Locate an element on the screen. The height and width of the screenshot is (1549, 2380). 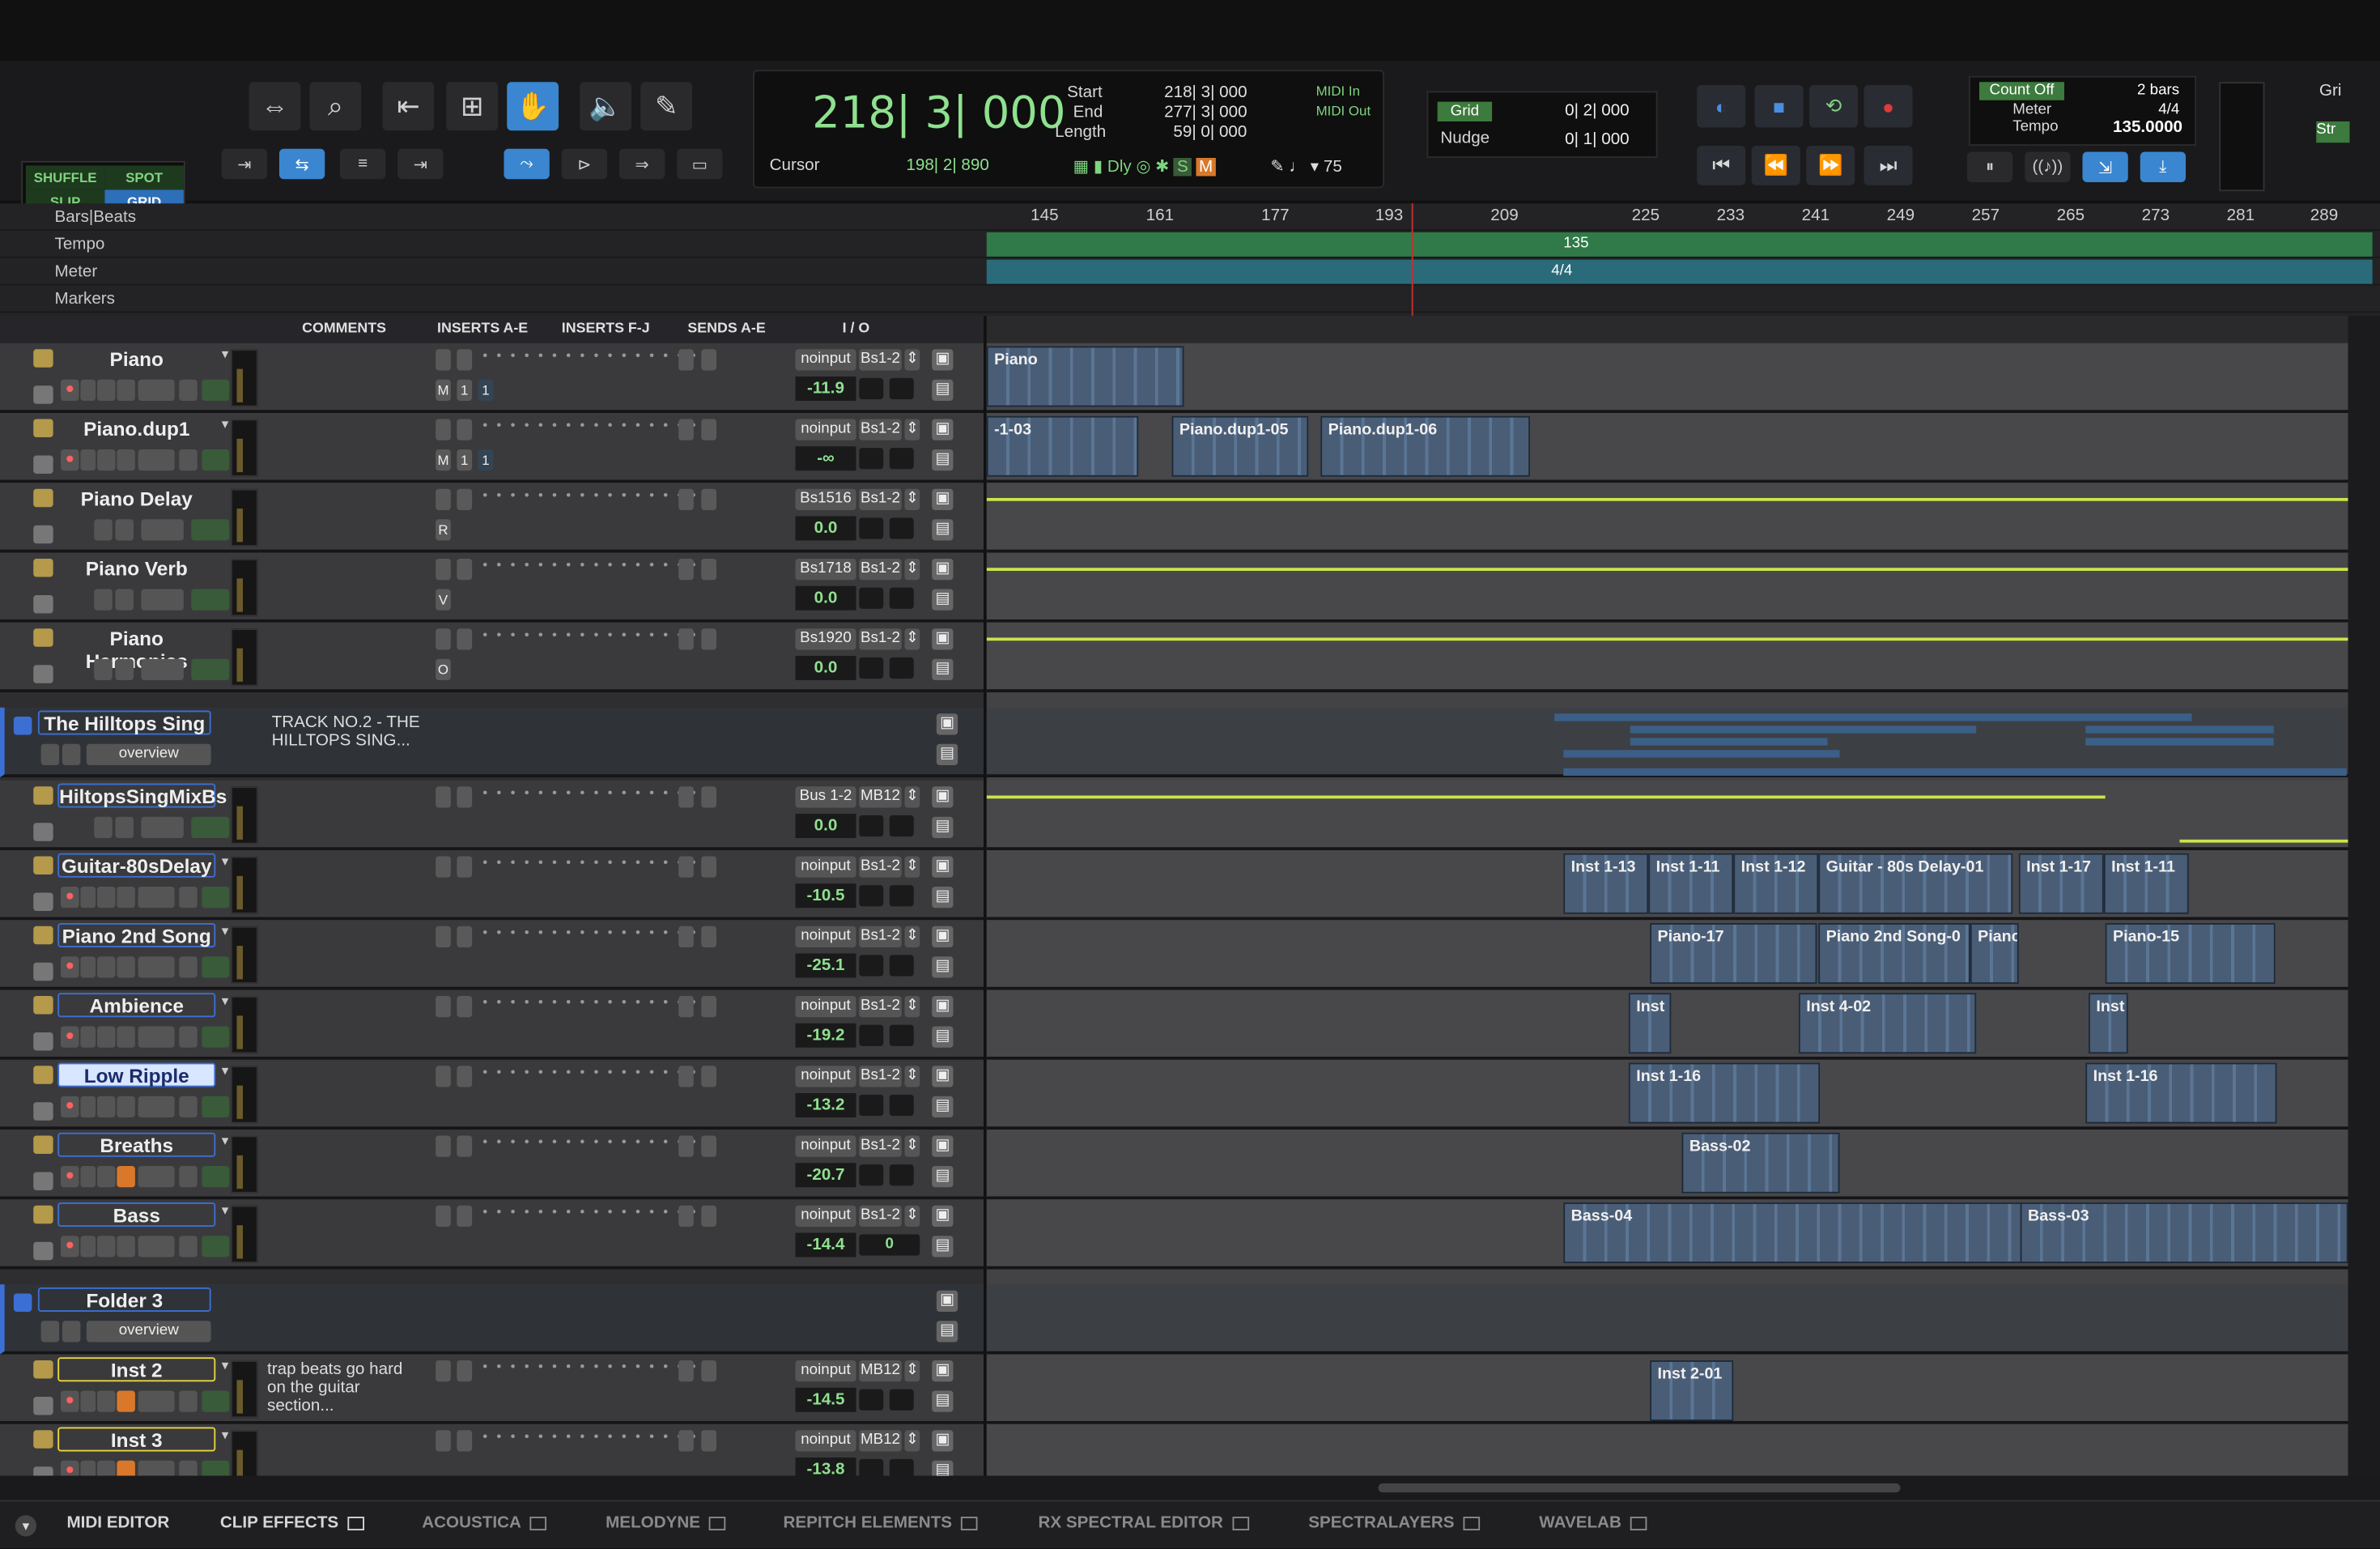
clip: Piano-15 is located at coordinates (2190, 953).